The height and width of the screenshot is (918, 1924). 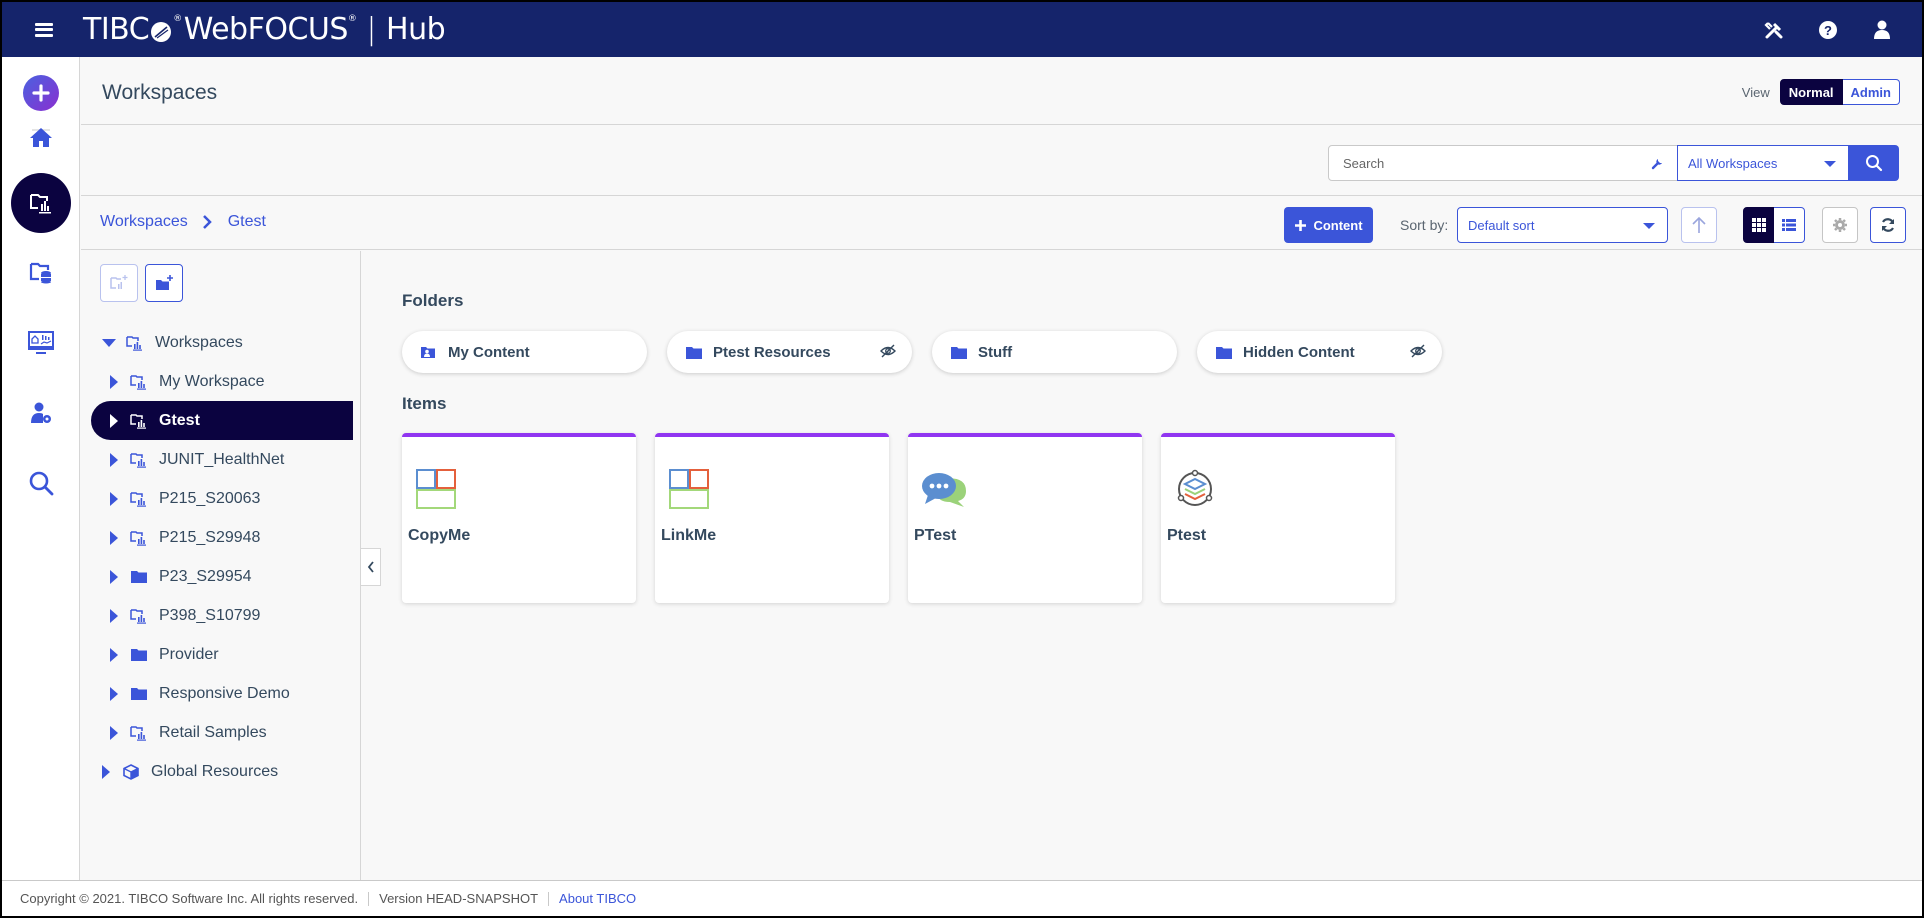 What do you see at coordinates (221, 771) in the screenshot?
I see `tree-global-resources: Global Resources` at bounding box center [221, 771].